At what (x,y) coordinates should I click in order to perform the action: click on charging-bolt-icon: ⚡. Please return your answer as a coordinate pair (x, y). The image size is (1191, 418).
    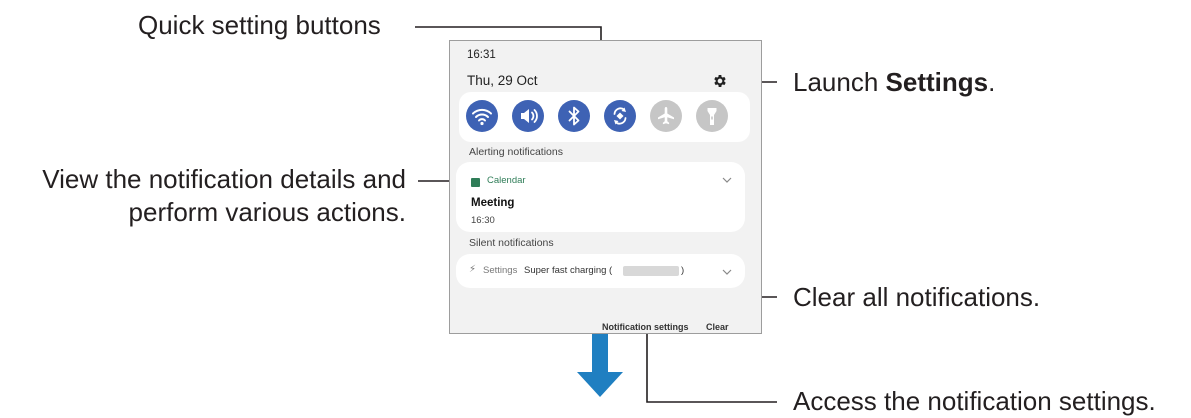
    Looking at the image, I should click on (473, 269).